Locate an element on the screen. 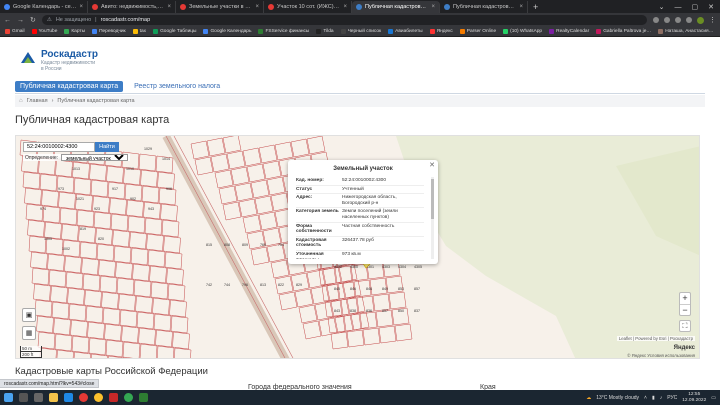 The height and width of the screenshot is (405, 720). windows-start-icon is located at coordinates (8, 397).